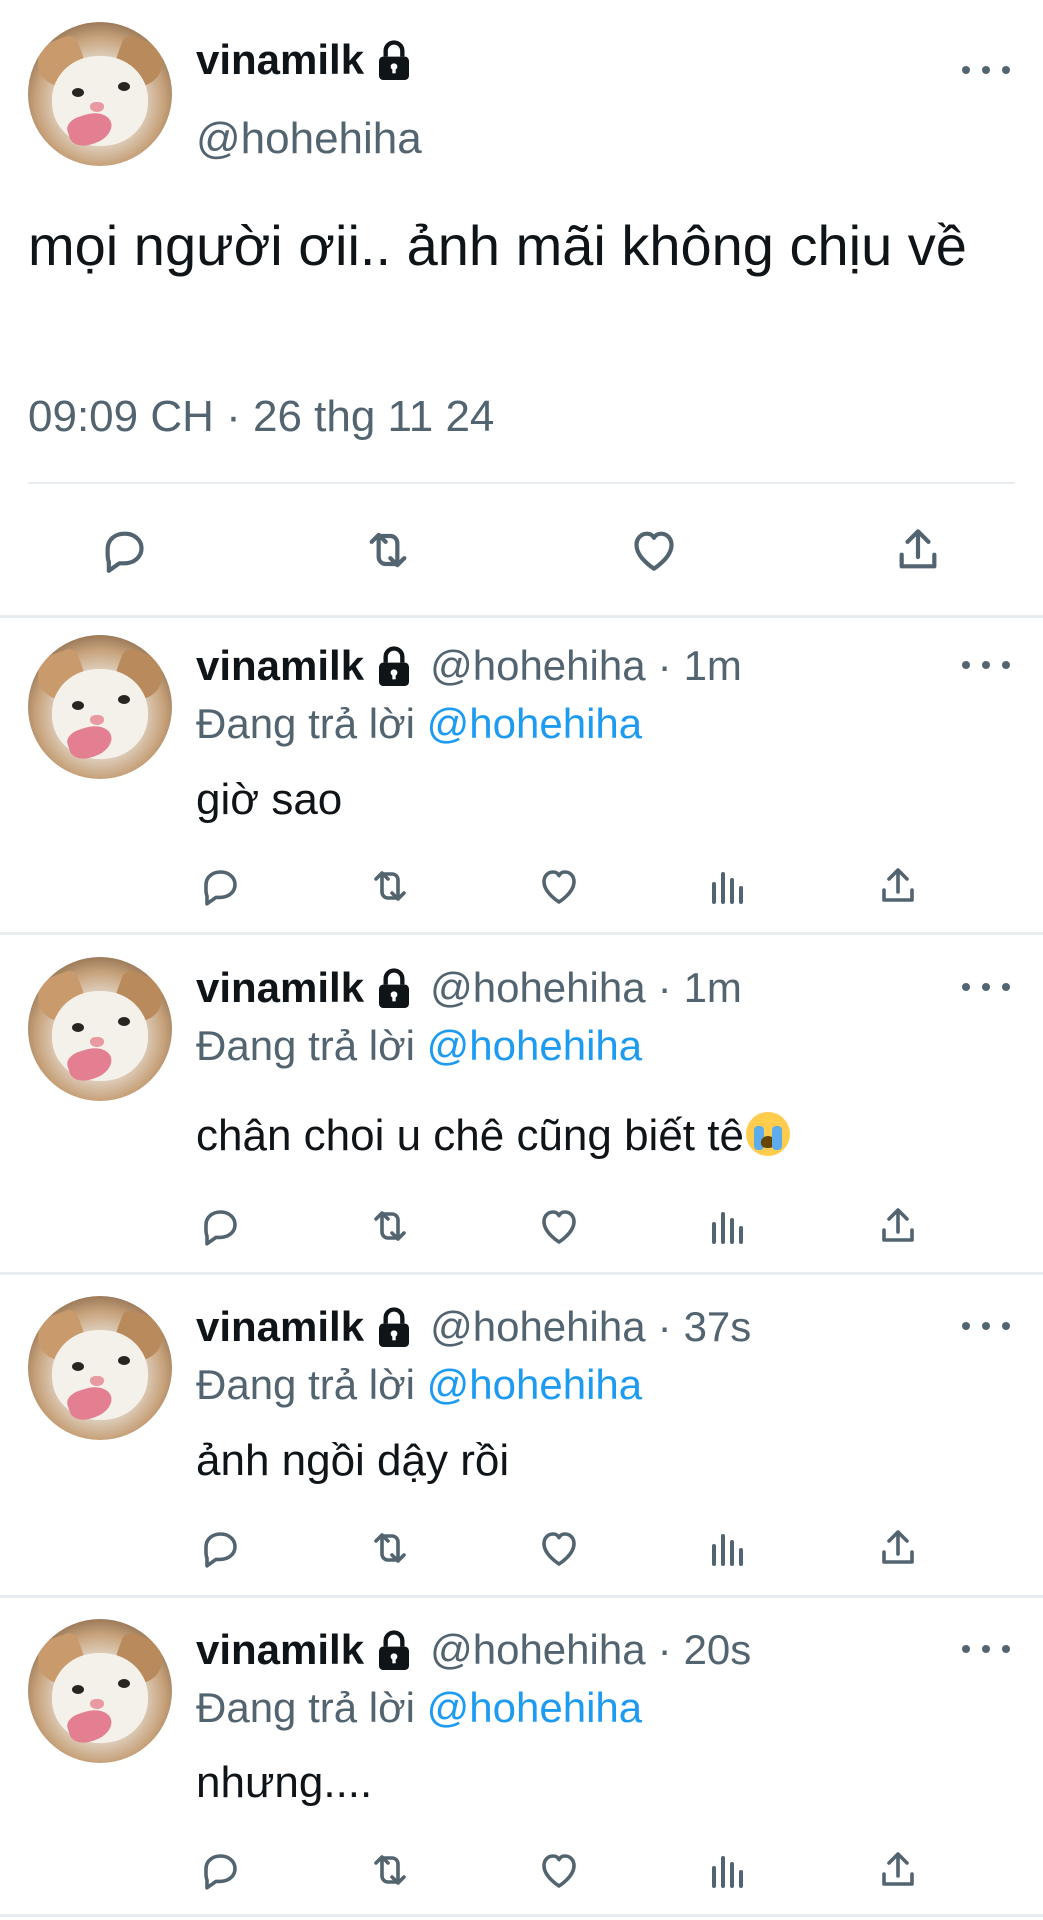 This screenshot has height=1920, width=1043. What do you see at coordinates (718, 1327) in the screenshot?
I see `relative-time: 37s` at bounding box center [718, 1327].